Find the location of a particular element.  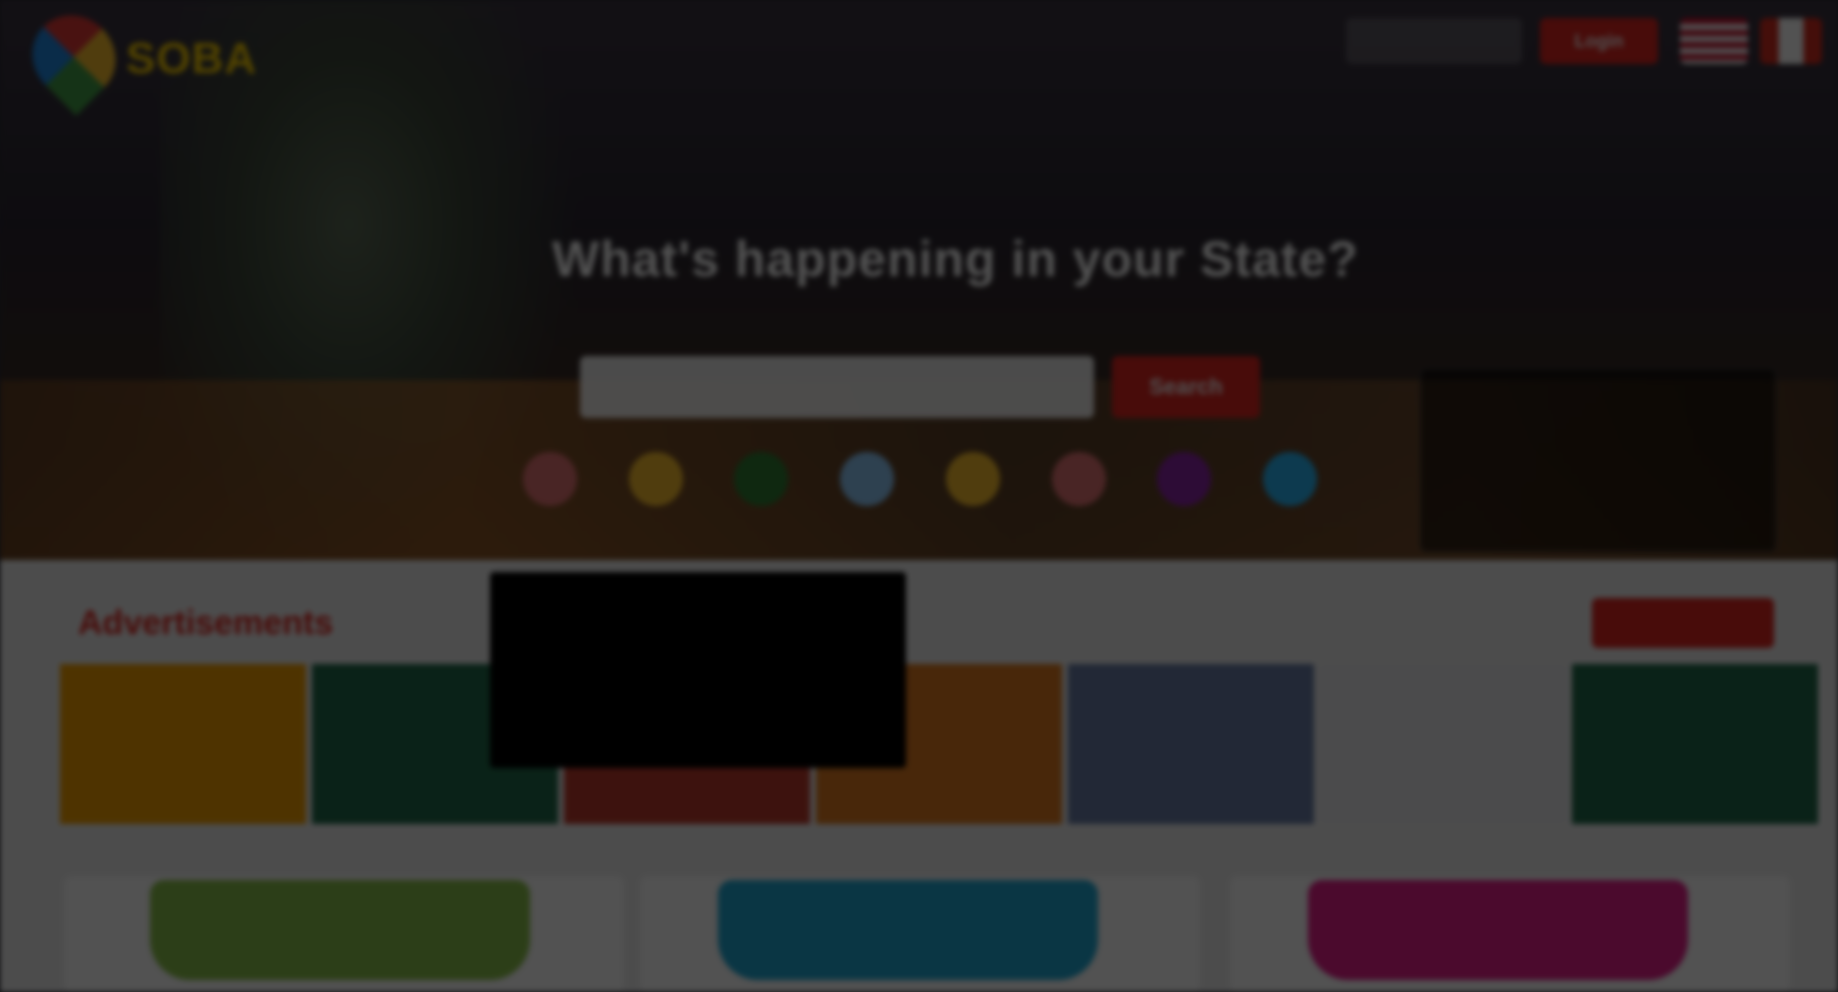

notification-body is located at coordinates (1598, 401).